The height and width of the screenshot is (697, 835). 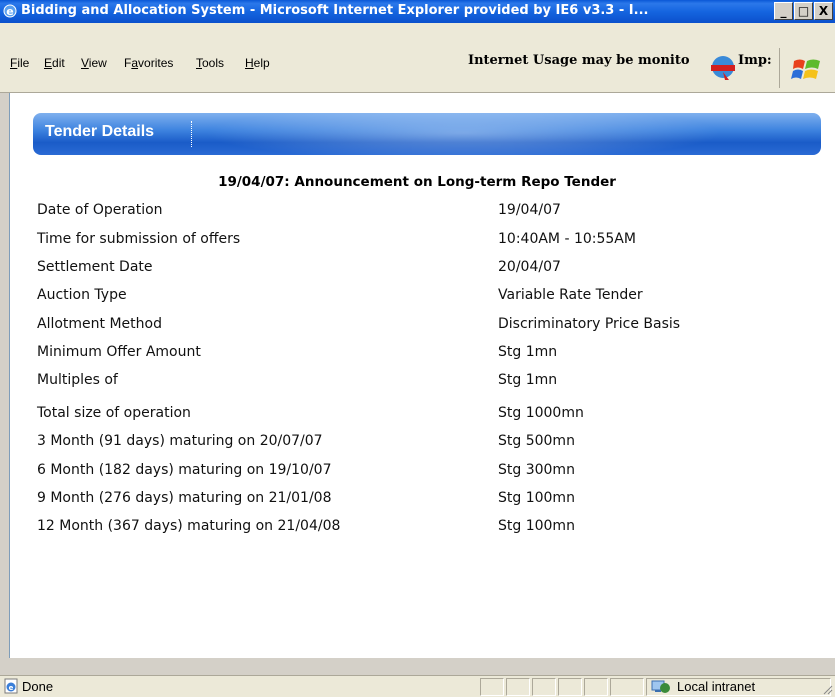 I want to click on detail-label: Auction Type, so click(x=82, y=295).